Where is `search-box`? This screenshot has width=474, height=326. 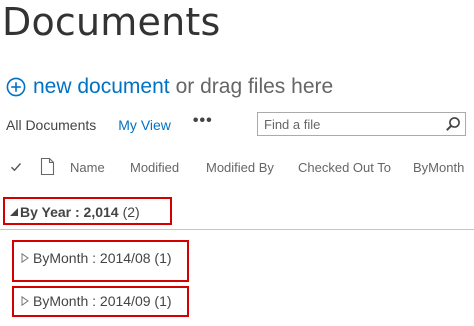 search-box is located at coordinates (361, 124).